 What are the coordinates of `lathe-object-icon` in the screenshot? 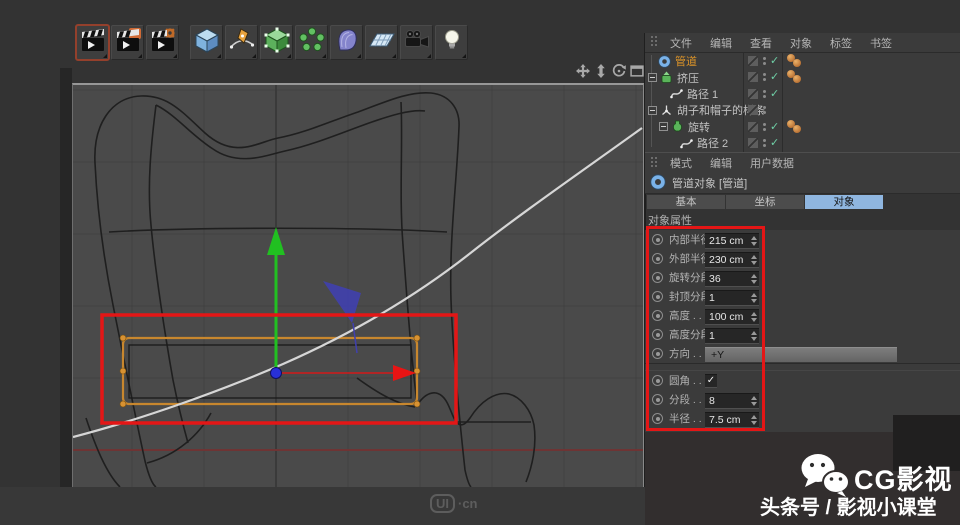 It's located at (677, 126).